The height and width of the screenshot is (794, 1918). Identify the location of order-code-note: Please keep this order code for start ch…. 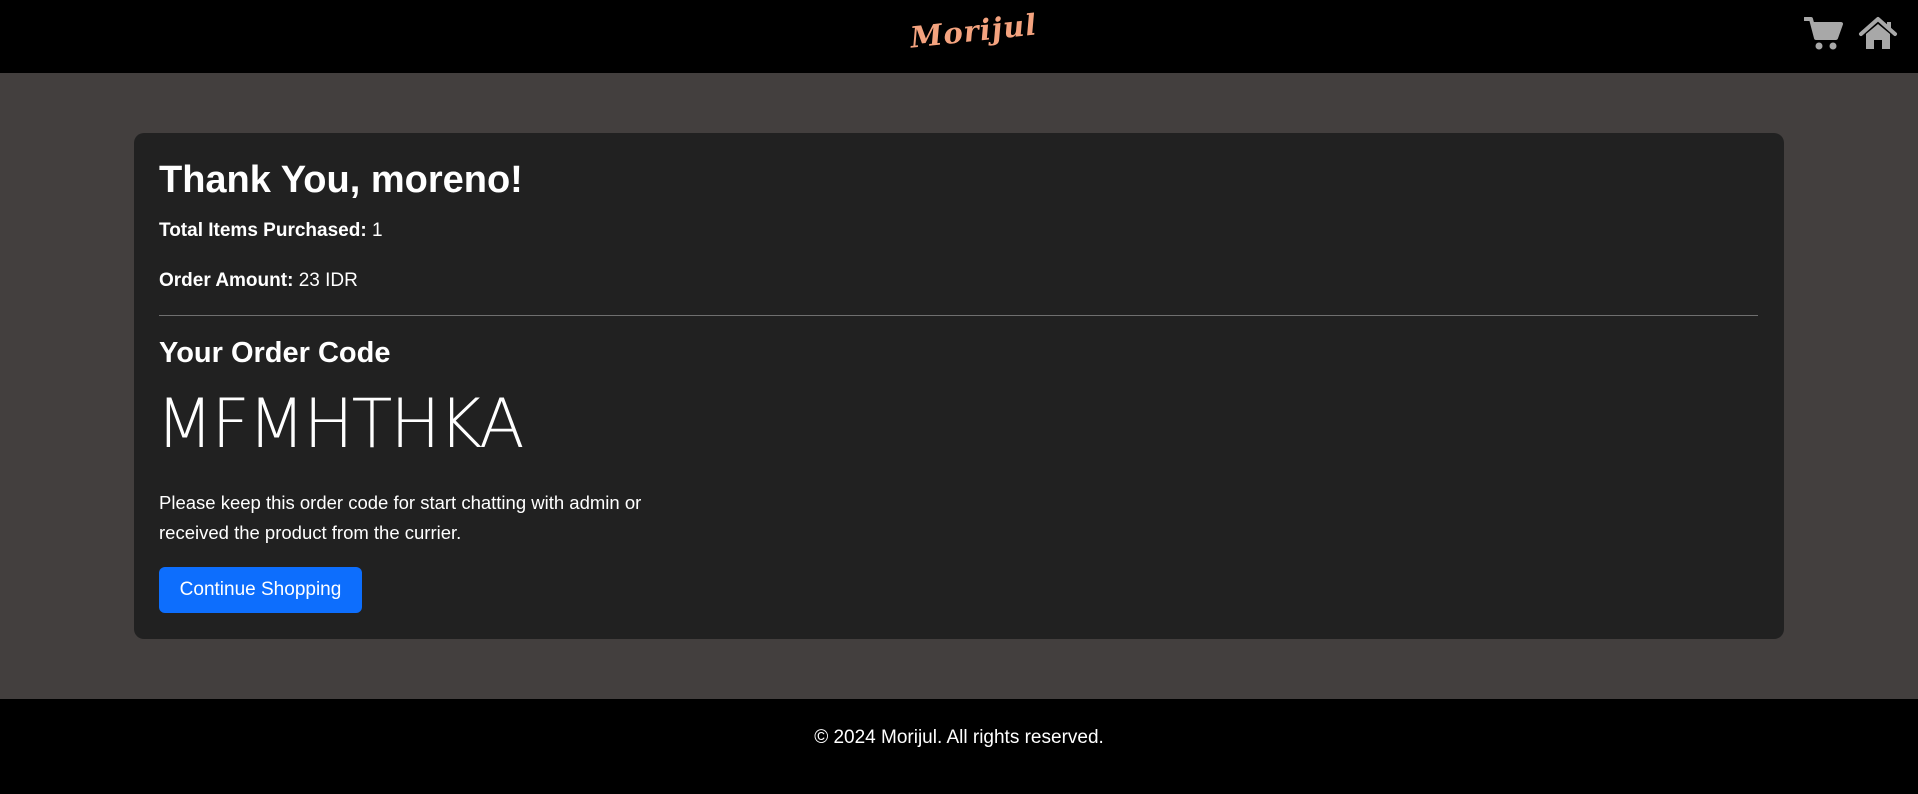
(400, 517).